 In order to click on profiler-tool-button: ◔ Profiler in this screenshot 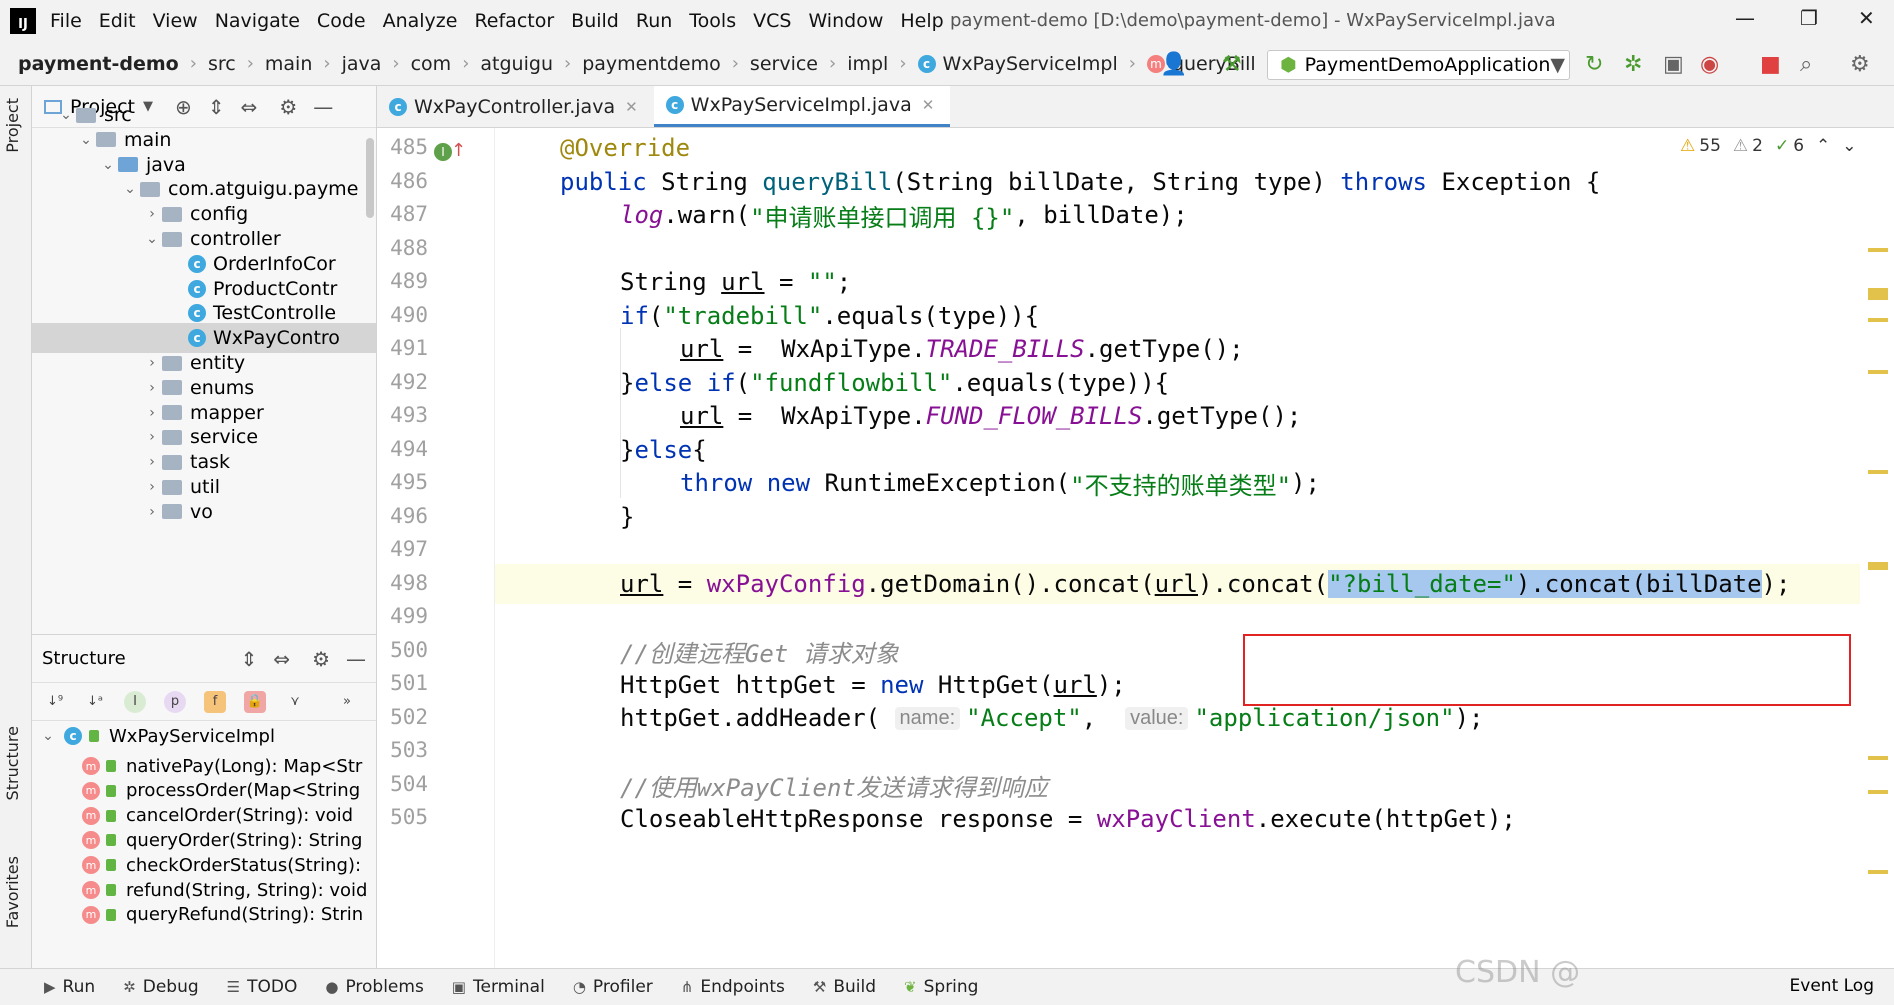, I will do `click(613, 987)`.